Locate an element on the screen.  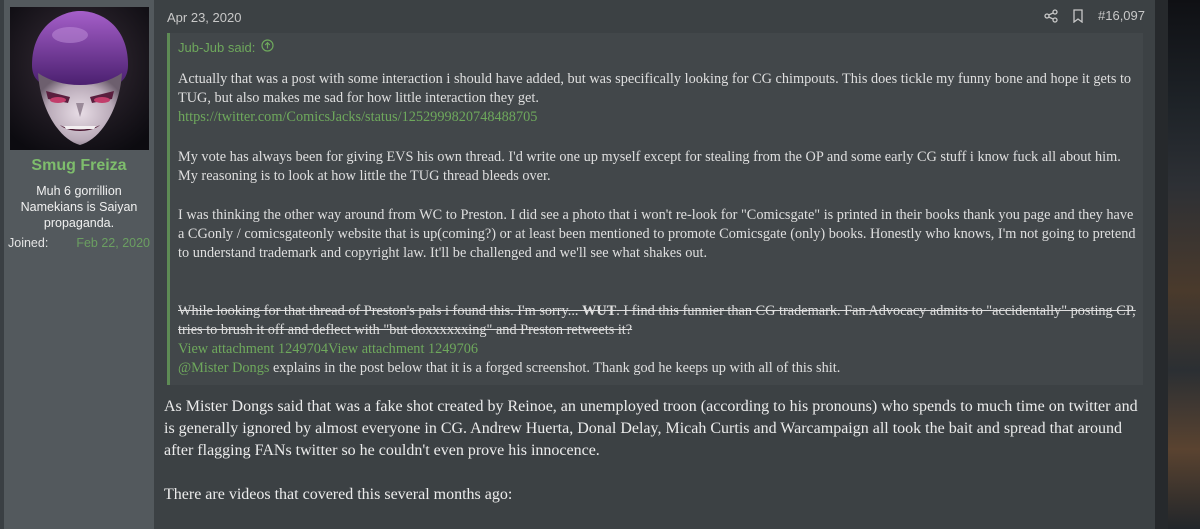
joined-date: Feb 22, 2020 is located at coordinates (113, 243).